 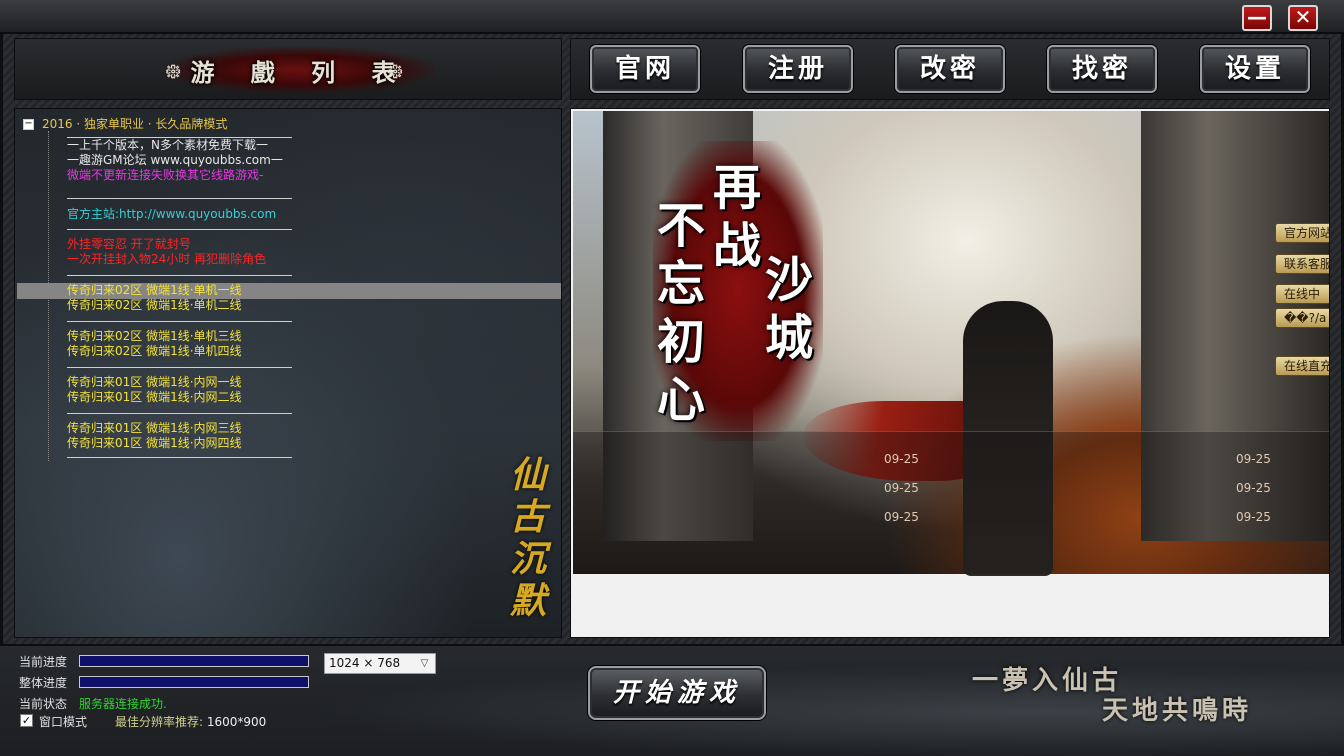 What do you see at coordinates (159, 722) in the screenshot?
I see `resolution-tip-label: 最佳分辨率推荐:` at bounding box center [159, 722].